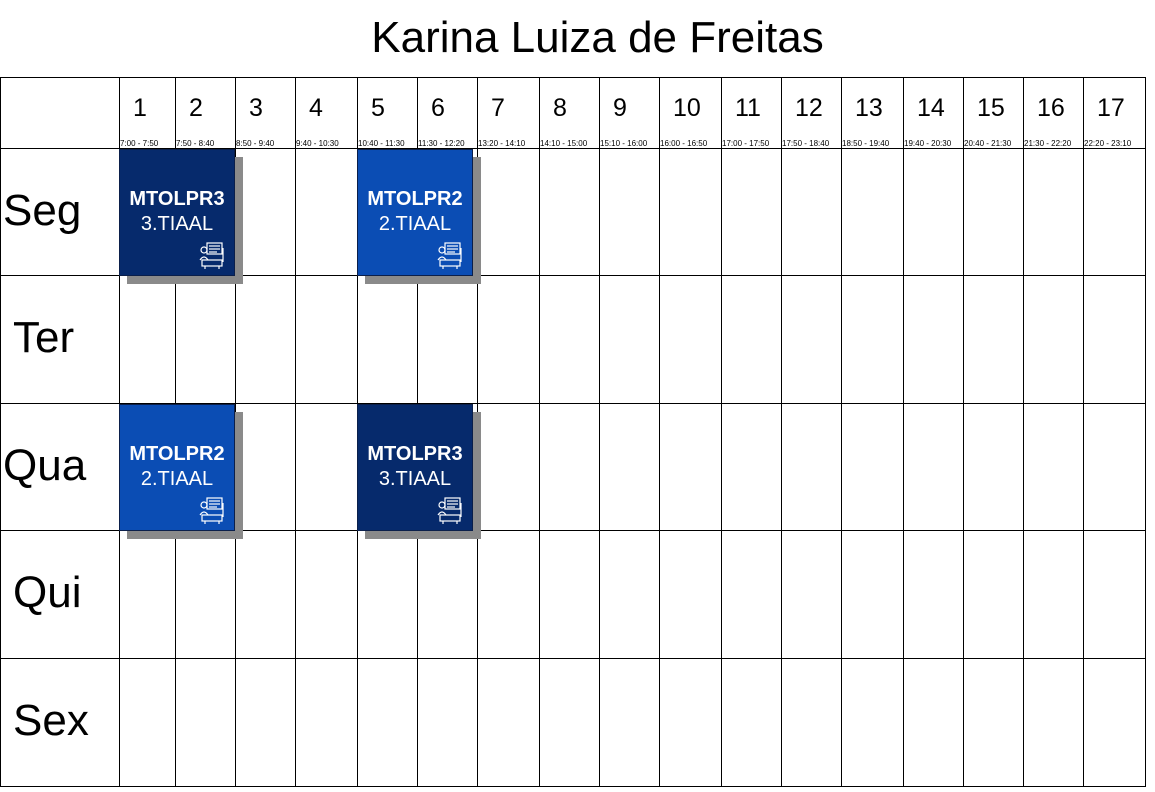 Image resolution: width=1155 pixels, height=792 pixels. I want to click on period-time: 8:50 - 9:40, so click(255, 143).